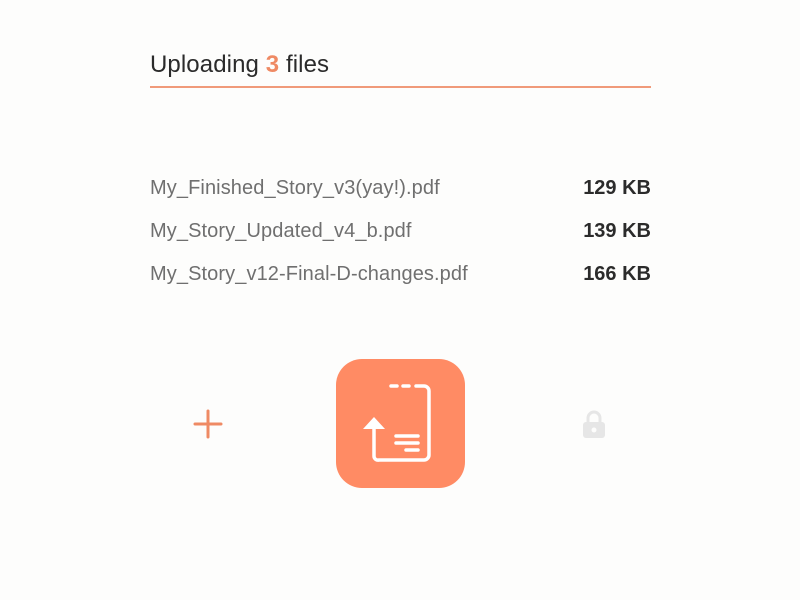 The image size is (800, 600). I want to click on file-size: 166 KB, so click(617, 274).